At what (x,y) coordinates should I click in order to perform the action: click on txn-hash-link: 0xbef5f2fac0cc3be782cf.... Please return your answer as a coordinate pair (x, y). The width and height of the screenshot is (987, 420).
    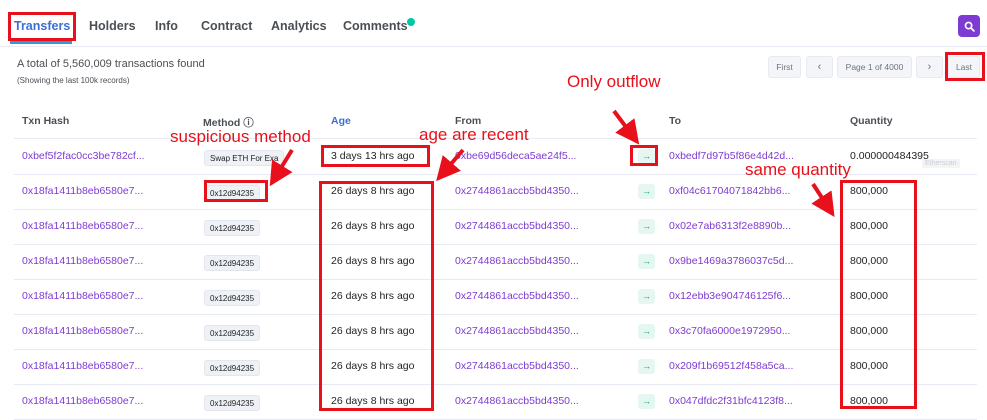
    Looking at the image, I should click on (83, 156).